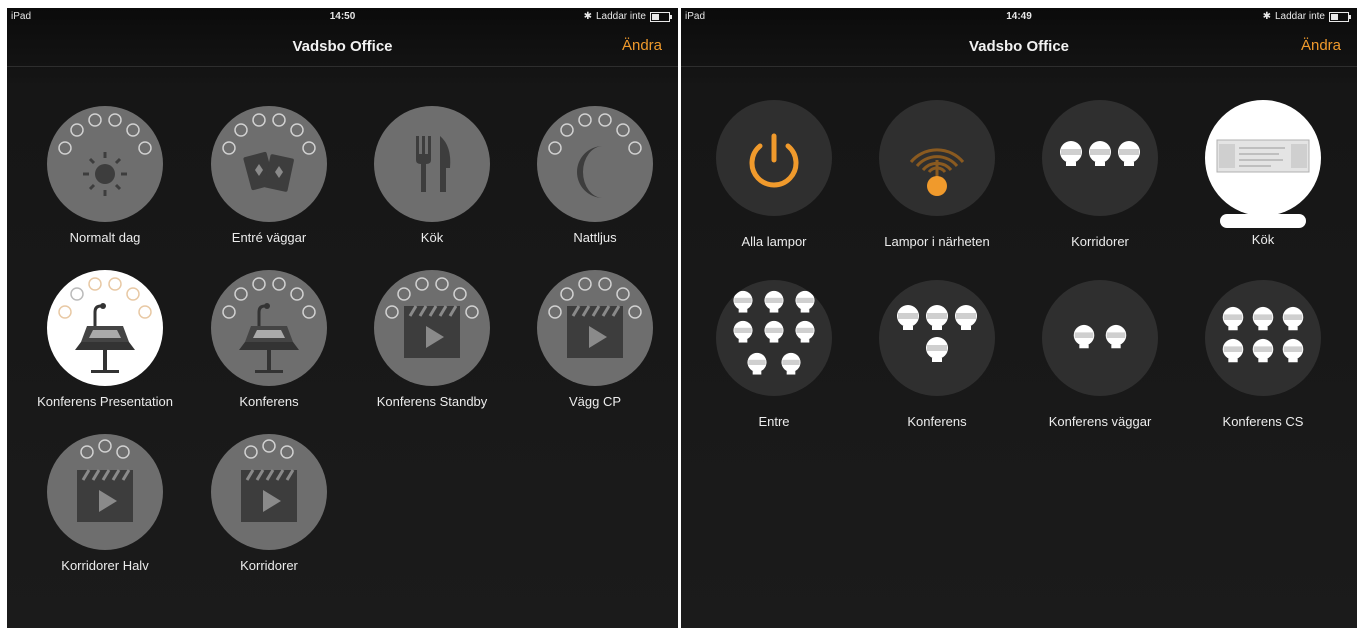 This screenshot has width=1357, height=628. I want to click on group-label: Entre, so click(774, 421).